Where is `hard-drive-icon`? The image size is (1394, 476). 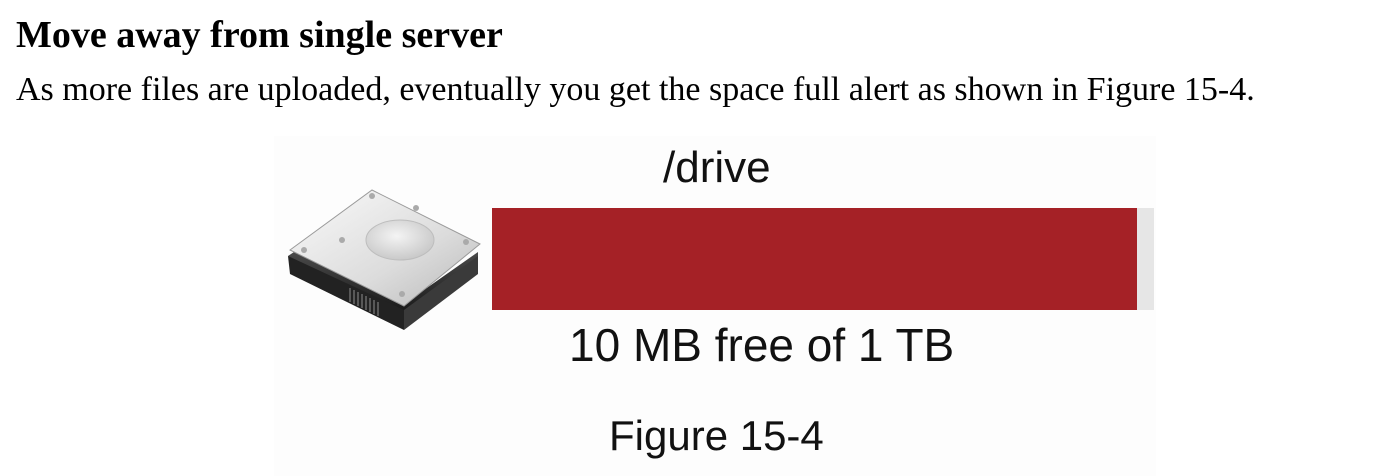 hard-drive-icon is located at coordinates (384, 259).